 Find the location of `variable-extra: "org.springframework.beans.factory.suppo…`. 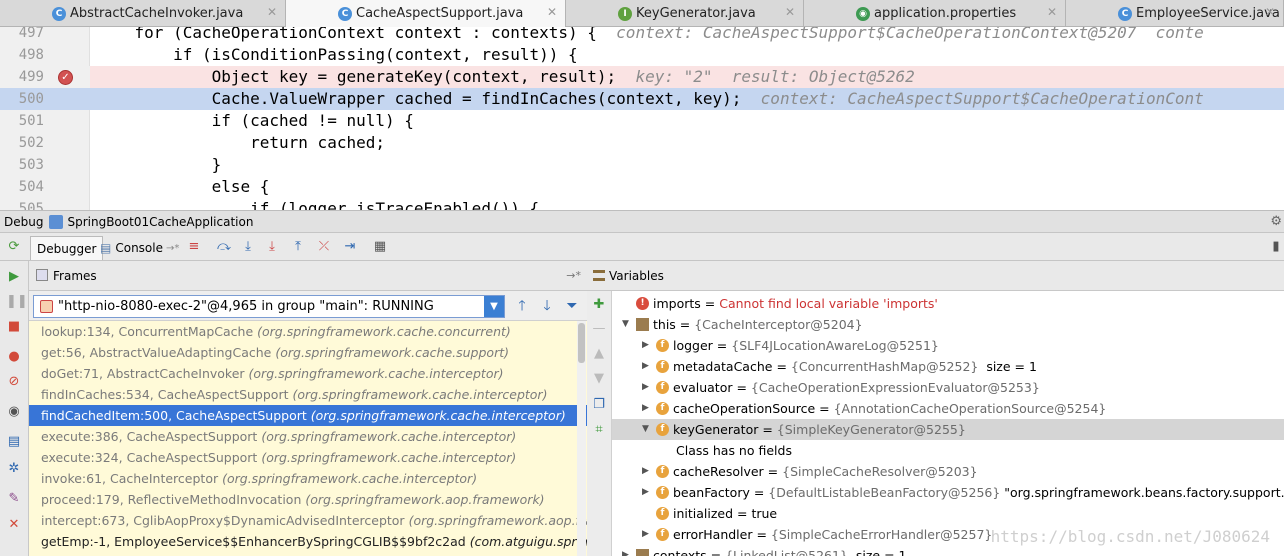

variable-extra: "org.springframework.beans.factory.suppo… is located at coordinates (1144, 492).